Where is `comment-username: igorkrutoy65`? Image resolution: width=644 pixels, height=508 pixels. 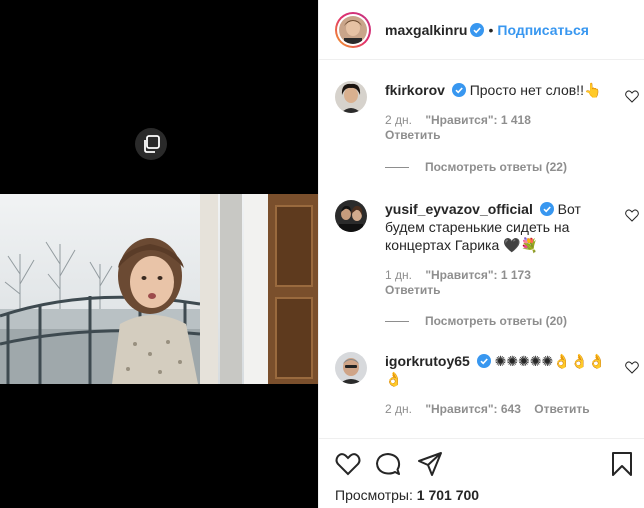 comment-username: igorkrutoy65 is located at coordinates (427, 361).